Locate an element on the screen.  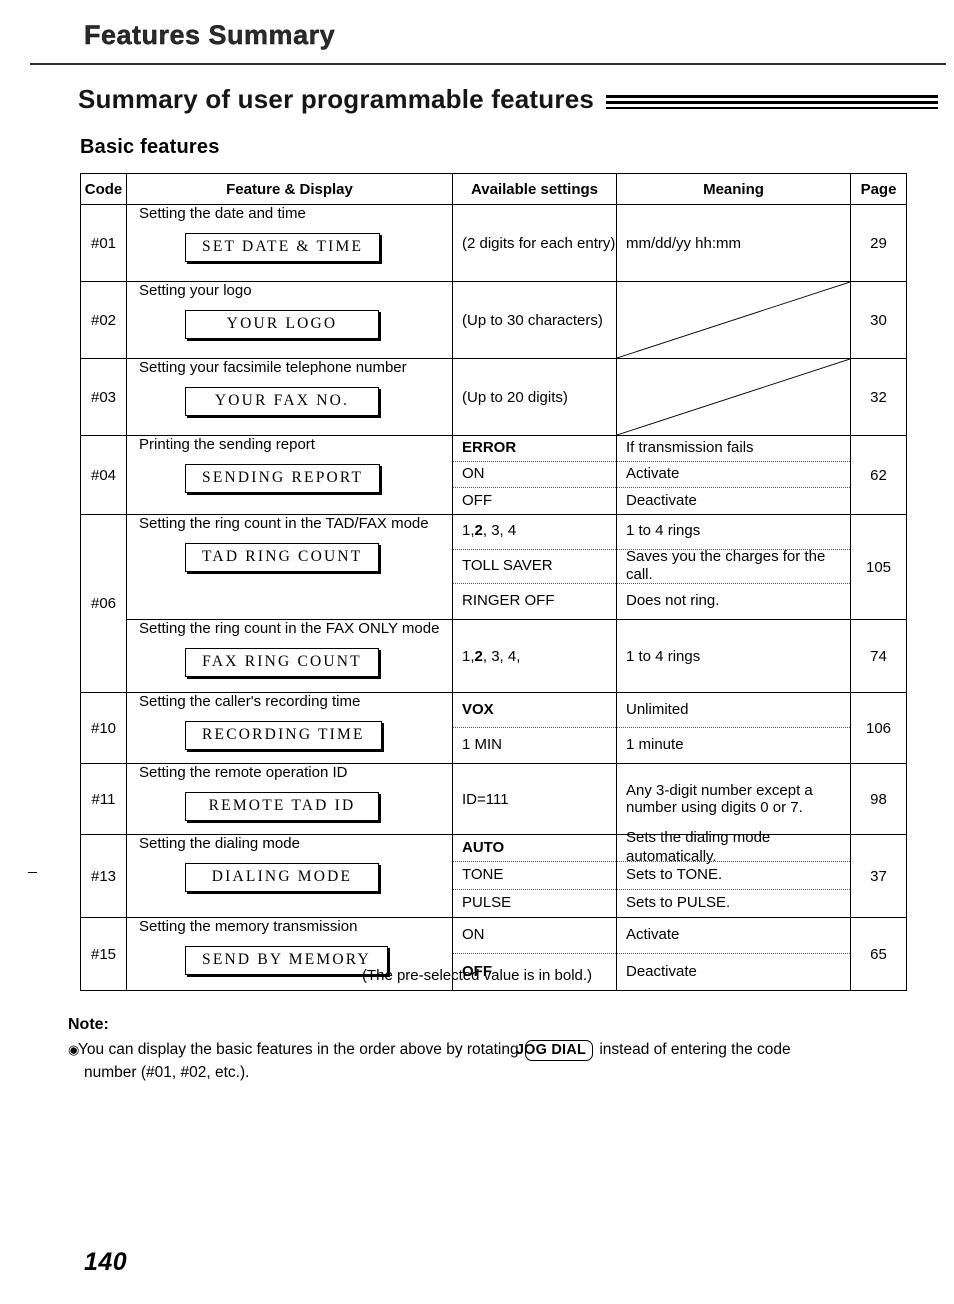
setting-value: 1 MIN is located at coordinates (482, 745).